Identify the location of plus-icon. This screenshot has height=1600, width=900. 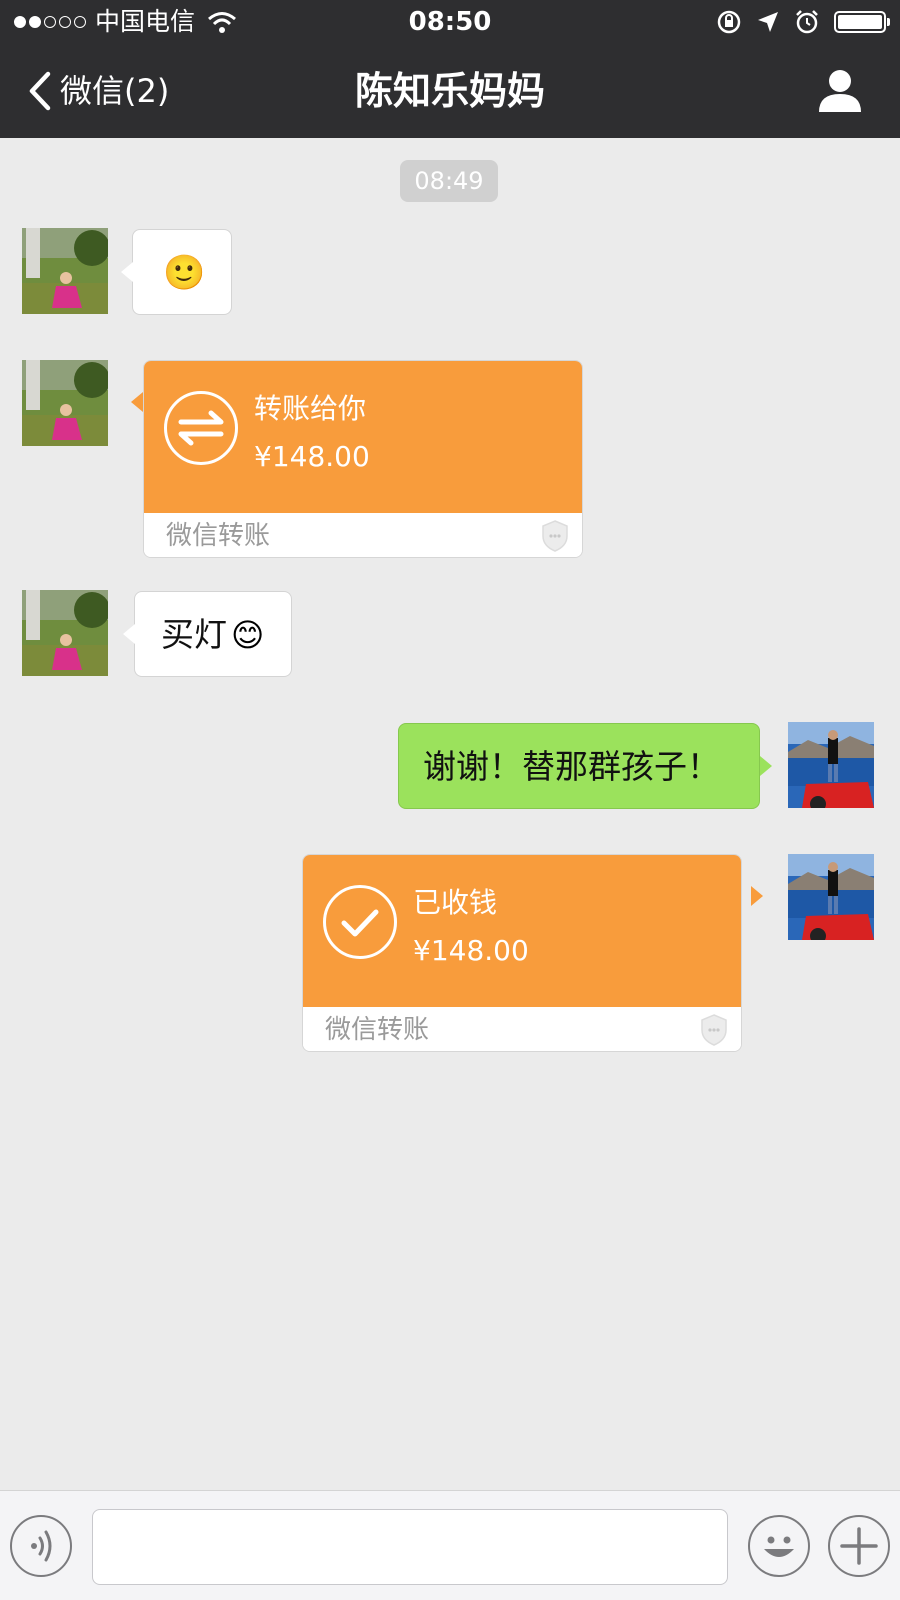
(859, 1546).